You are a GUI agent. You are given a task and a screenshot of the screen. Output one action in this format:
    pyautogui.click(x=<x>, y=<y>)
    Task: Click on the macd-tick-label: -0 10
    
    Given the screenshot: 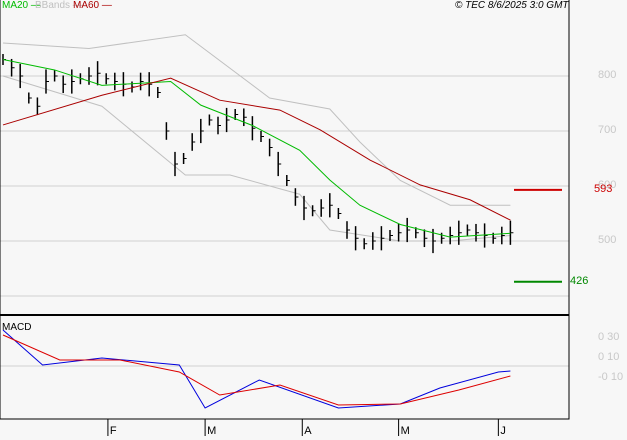 What is the action you would take?
    pyautogui.click(x=611, y=377)
    